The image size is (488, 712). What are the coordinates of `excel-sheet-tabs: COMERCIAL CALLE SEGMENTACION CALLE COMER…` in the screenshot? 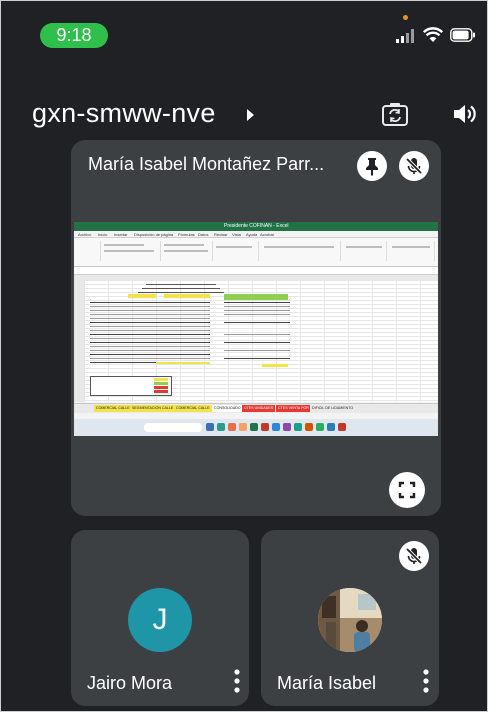 It's located at (256, 408).